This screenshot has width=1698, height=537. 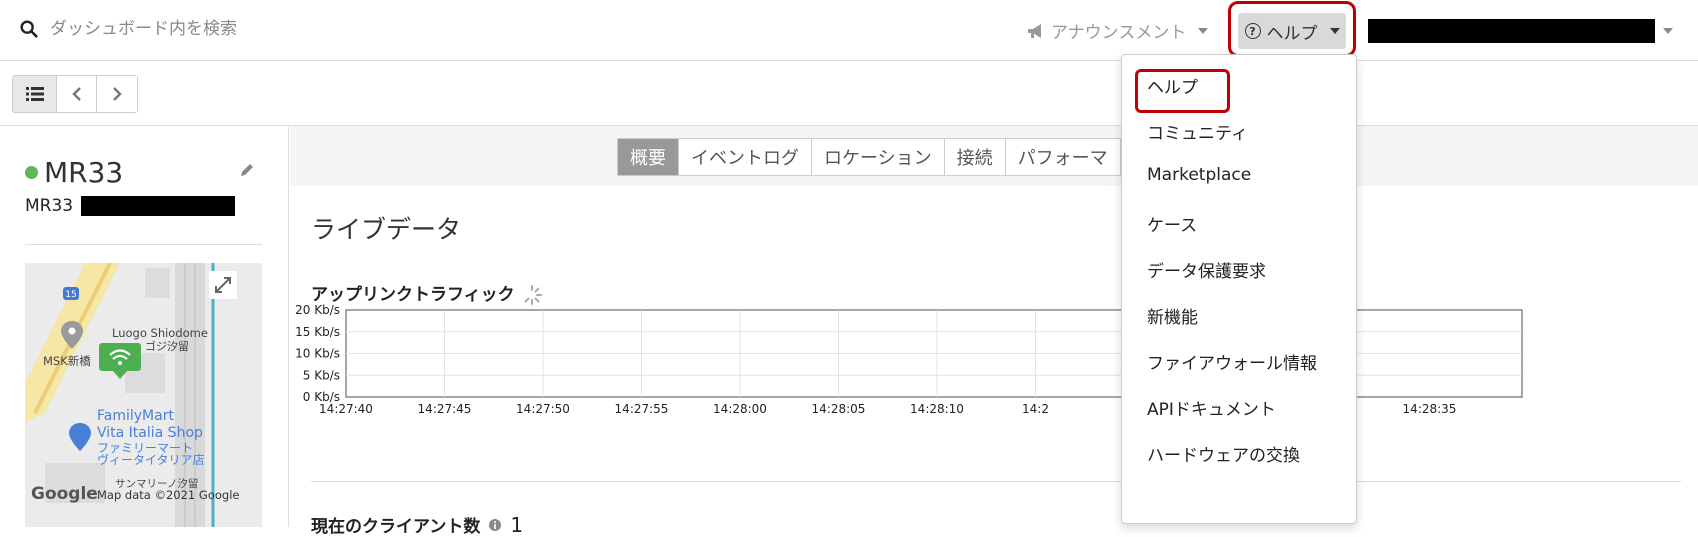 What do you see at coordinates (158, 206) in the screenshot?
I see `redacted-serial` at bounding box center [158, 206].